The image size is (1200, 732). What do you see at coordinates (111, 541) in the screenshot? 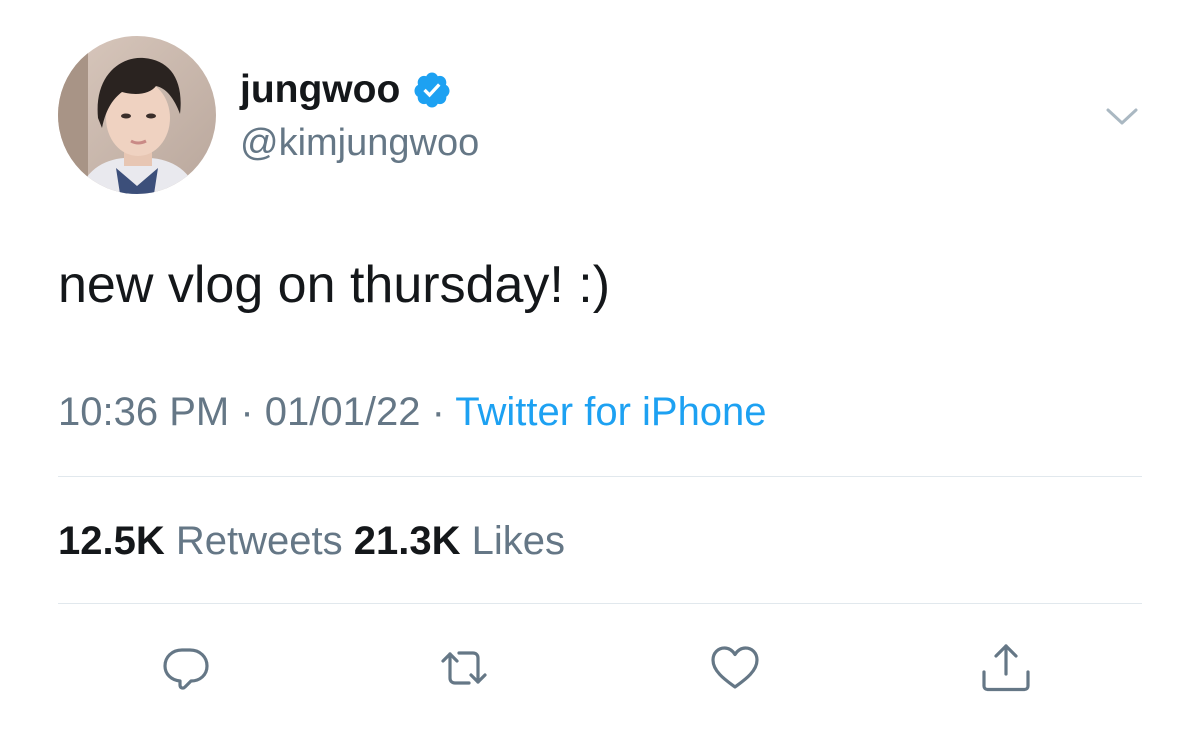
I see `retweets-count: 12.5K` at bounding box center [111, 541].